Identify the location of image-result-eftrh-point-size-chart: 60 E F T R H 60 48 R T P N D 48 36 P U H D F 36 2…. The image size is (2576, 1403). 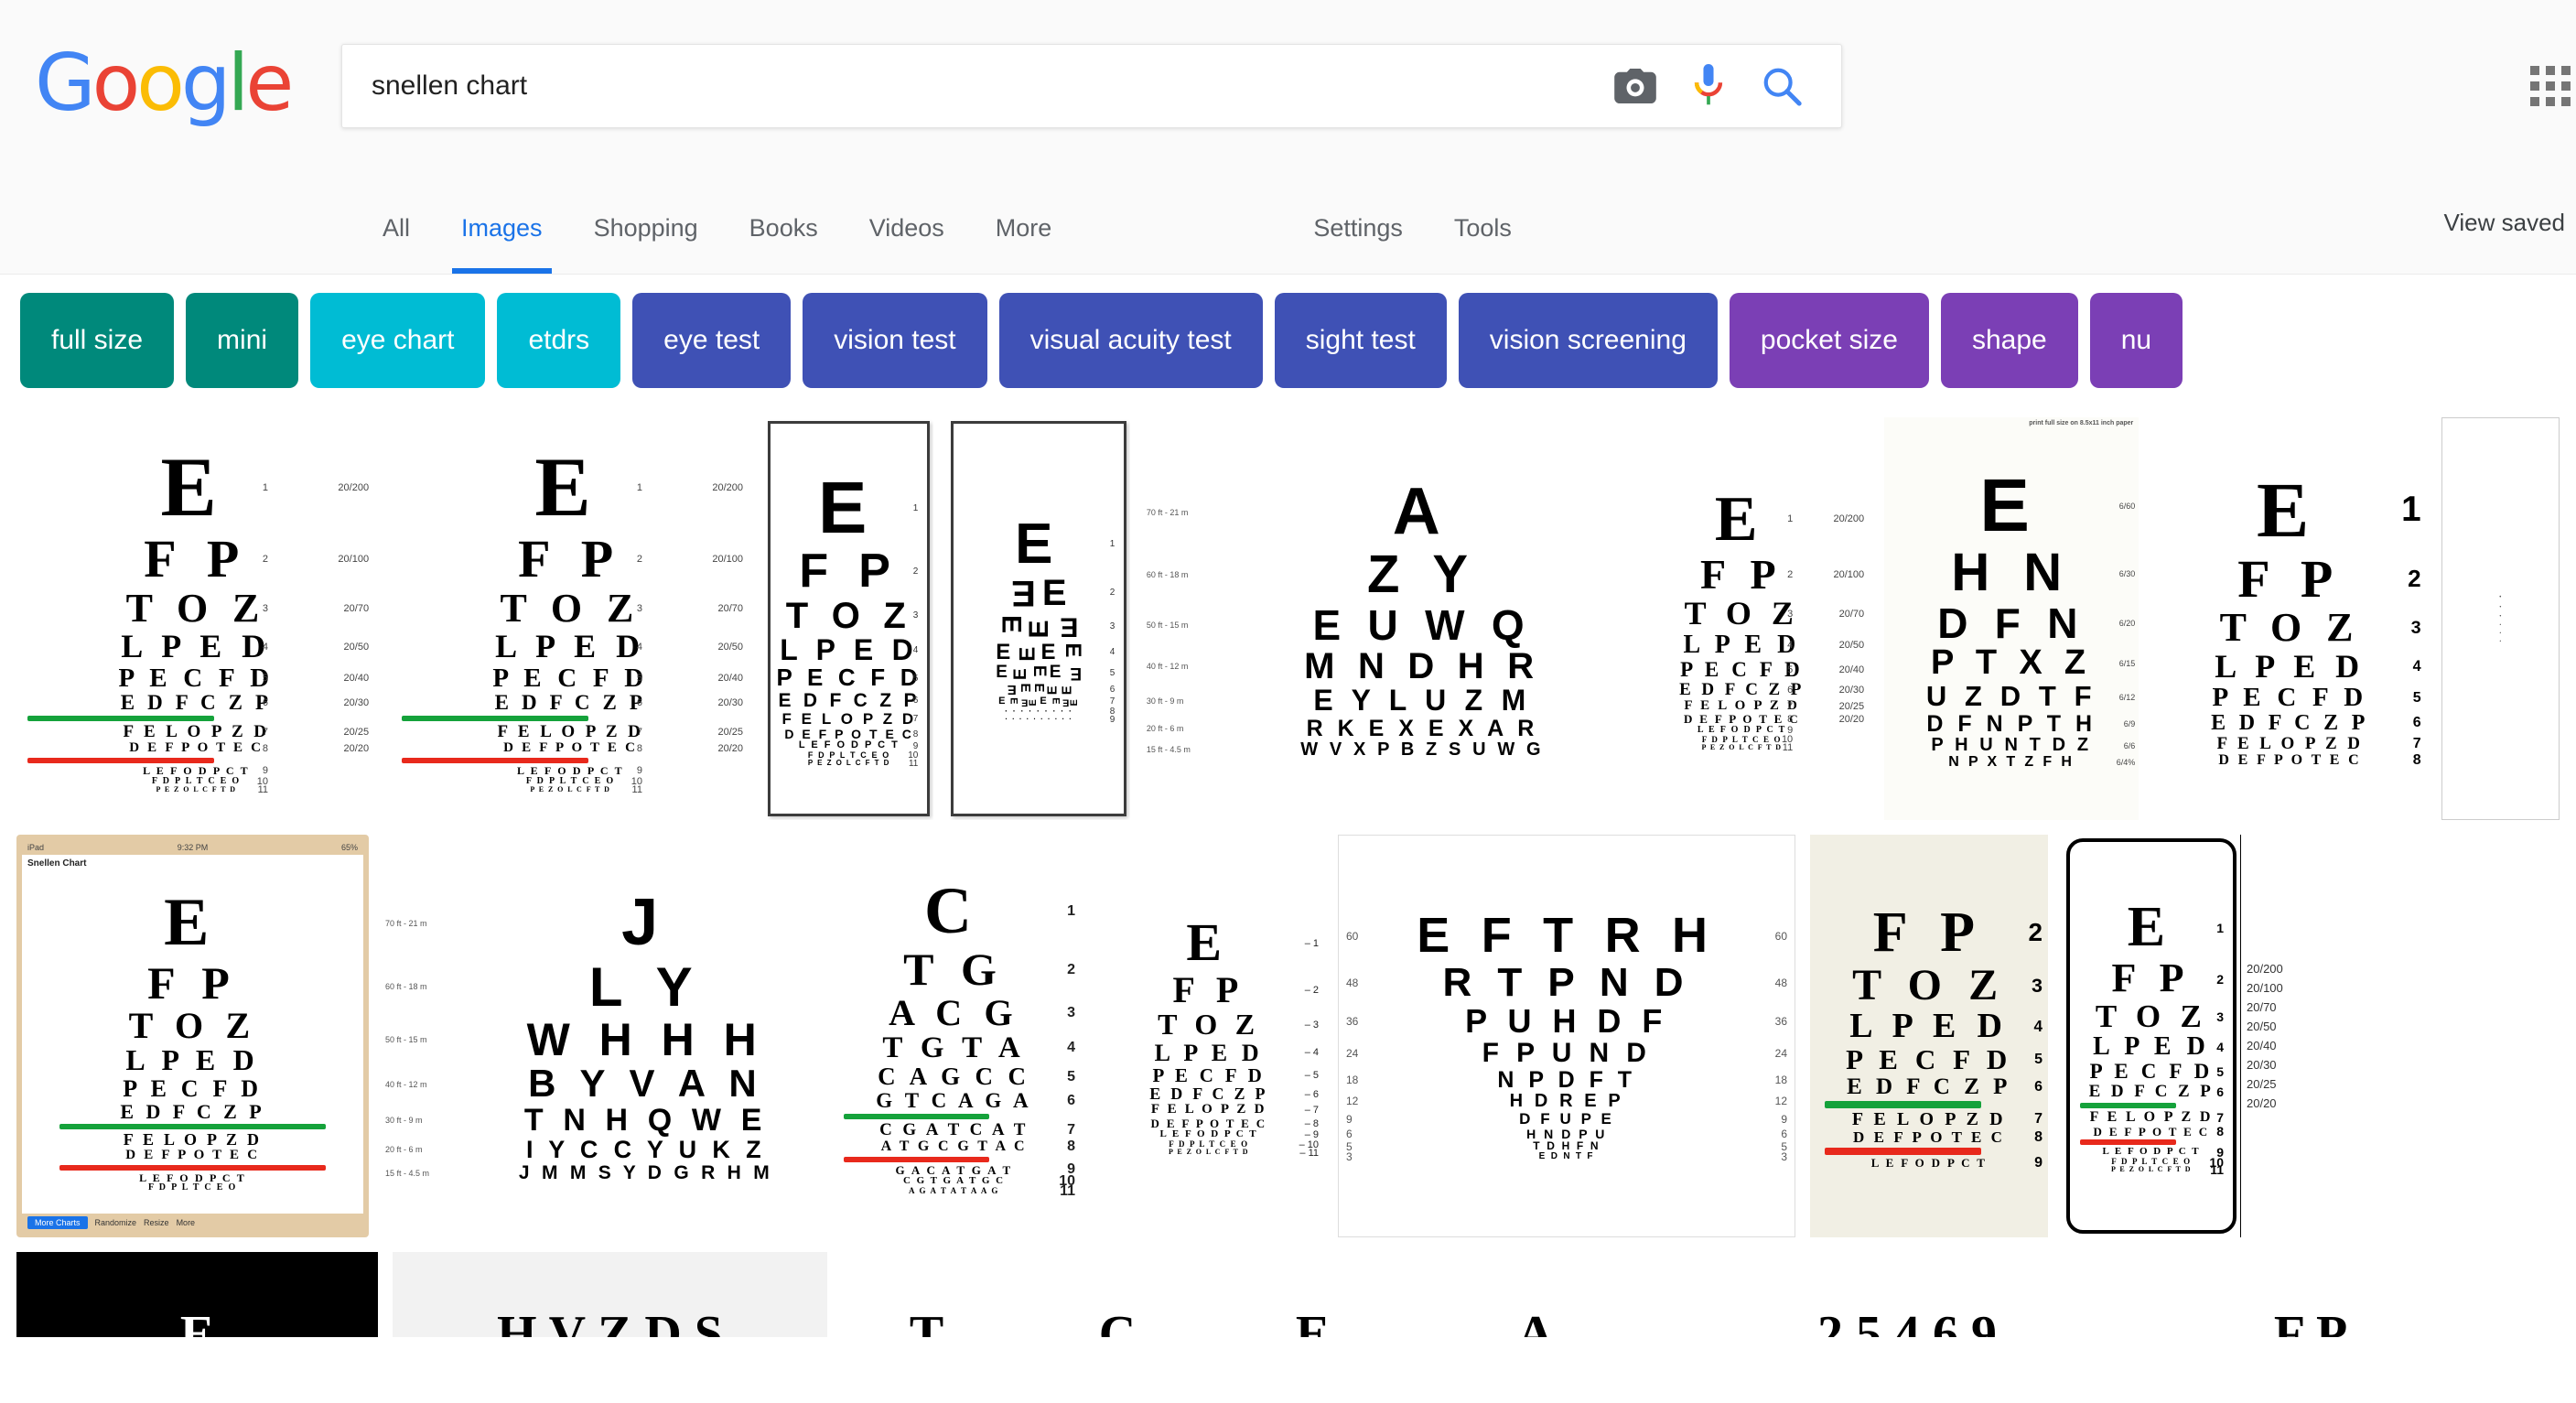
(1566, 1036).